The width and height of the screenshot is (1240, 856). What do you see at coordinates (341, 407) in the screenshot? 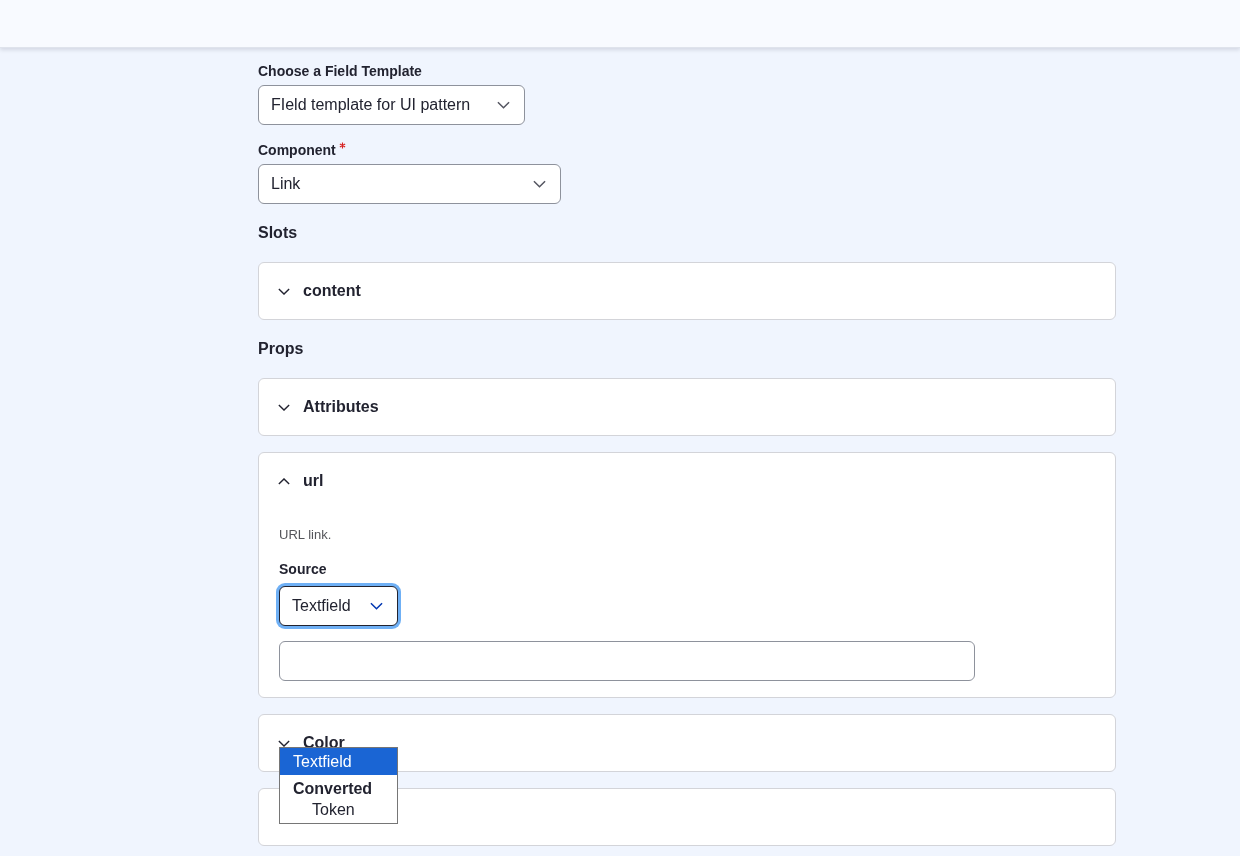
I see `panel-title: Attributes` at bounding box center [341, 407].